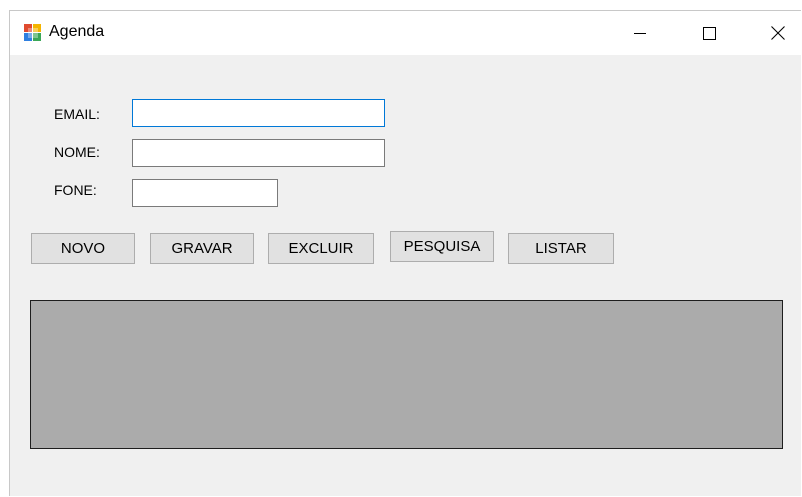 The height and width of the screenshot is (497, 802). I want to click on maximize-button, so click(709, 33).